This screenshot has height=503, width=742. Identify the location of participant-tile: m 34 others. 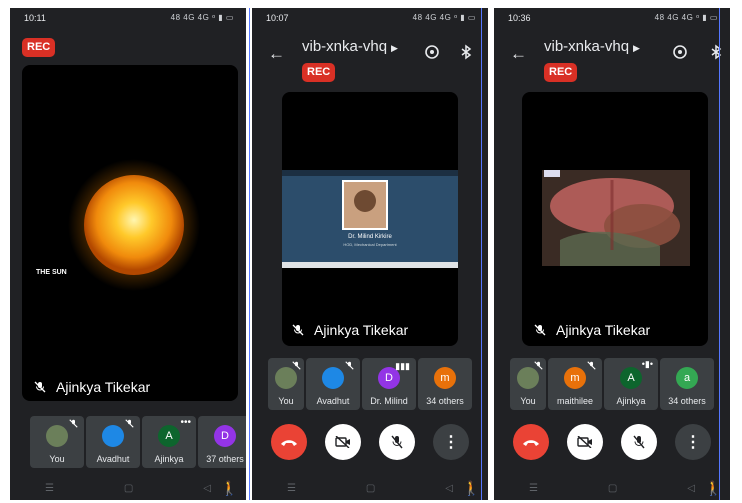
(445, 384).